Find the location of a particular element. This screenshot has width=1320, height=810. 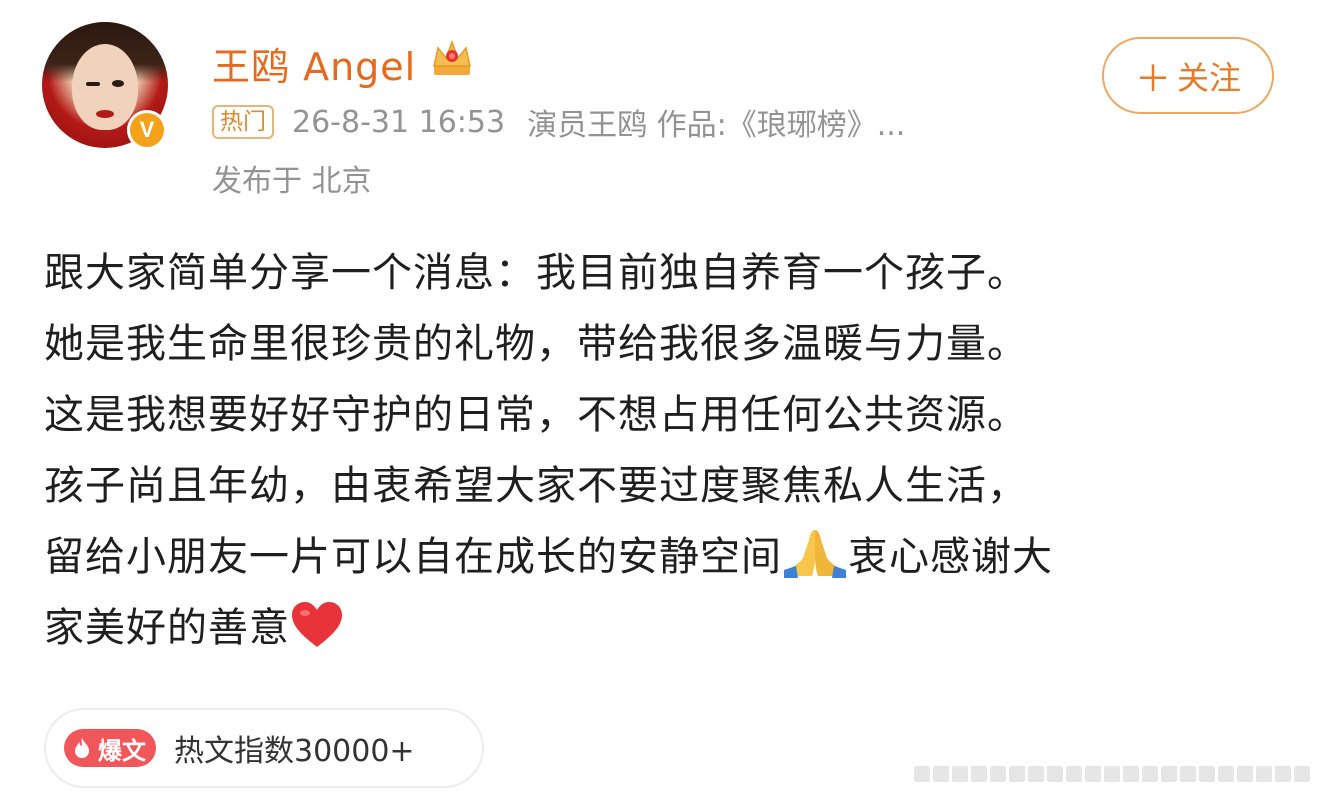

content-line-part: 衷心感谢大 is located at coordinates (950, 557).